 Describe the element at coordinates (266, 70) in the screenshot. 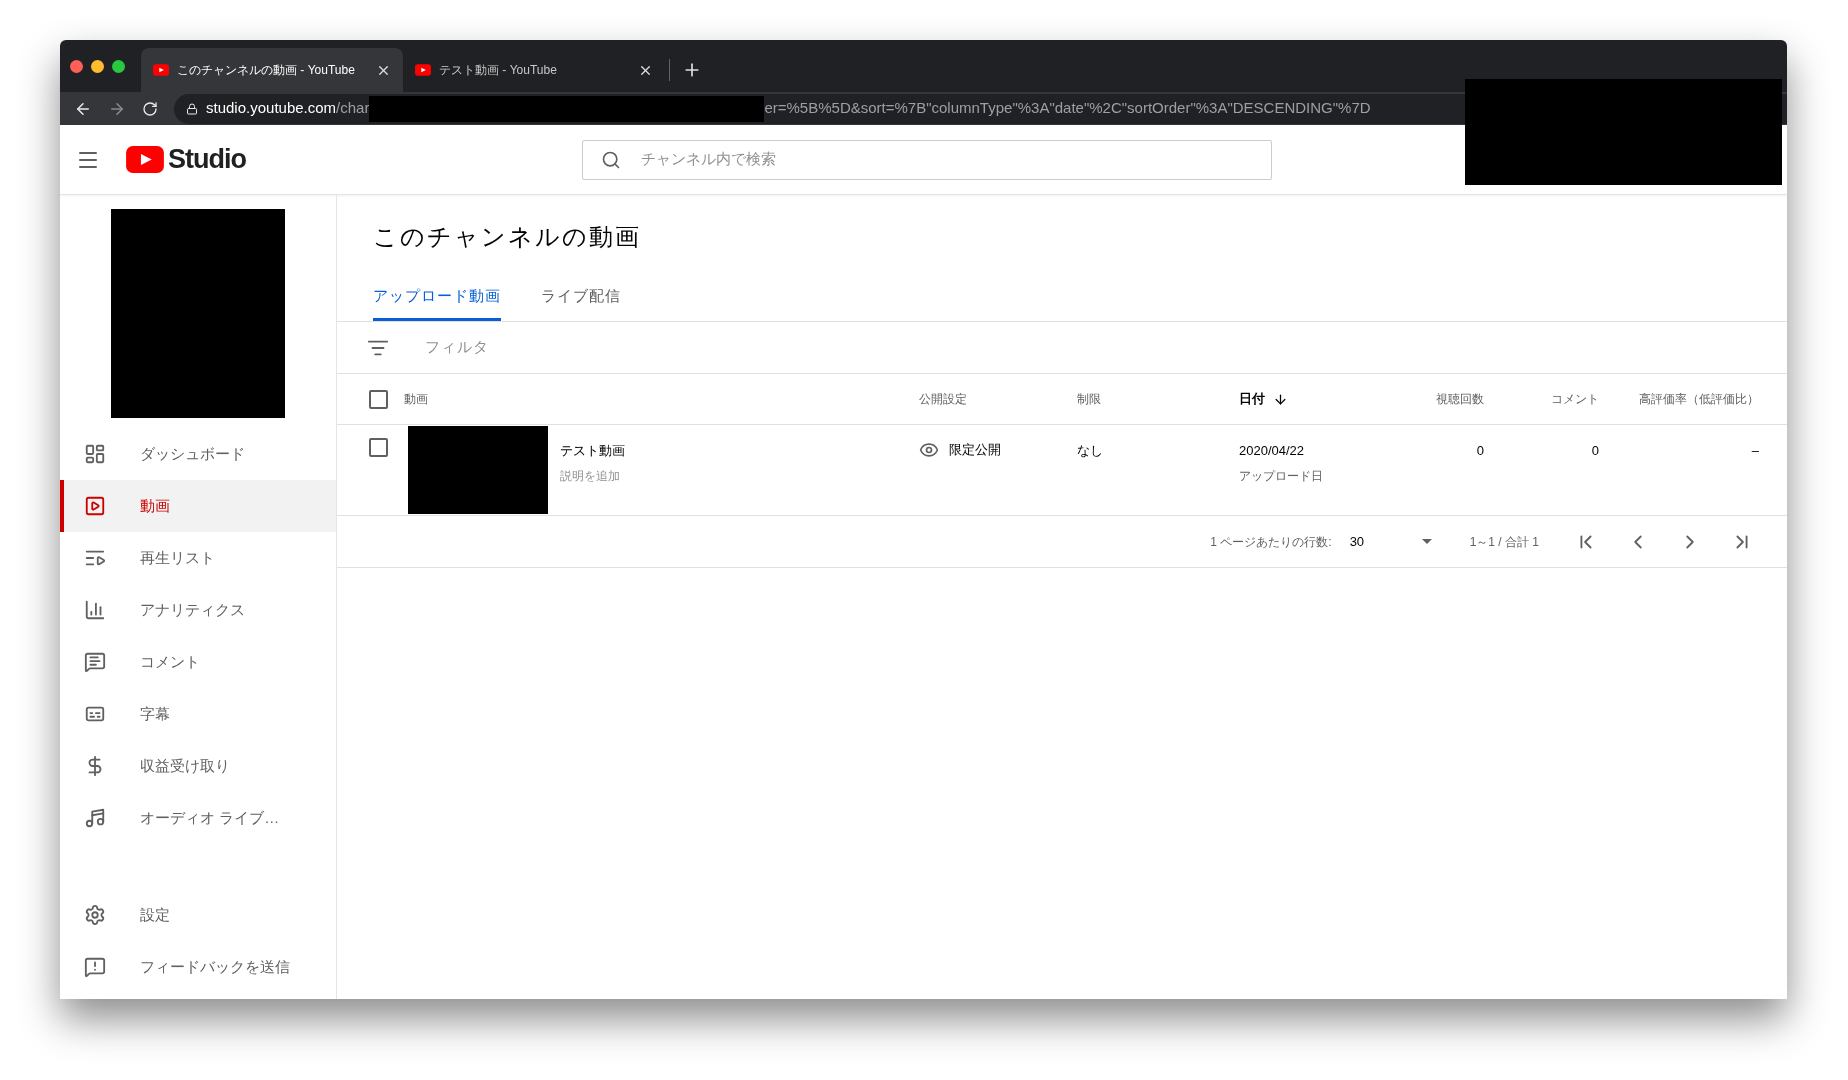

I see `tab-title: このチャンネルの動画 - YouTube` at that location.